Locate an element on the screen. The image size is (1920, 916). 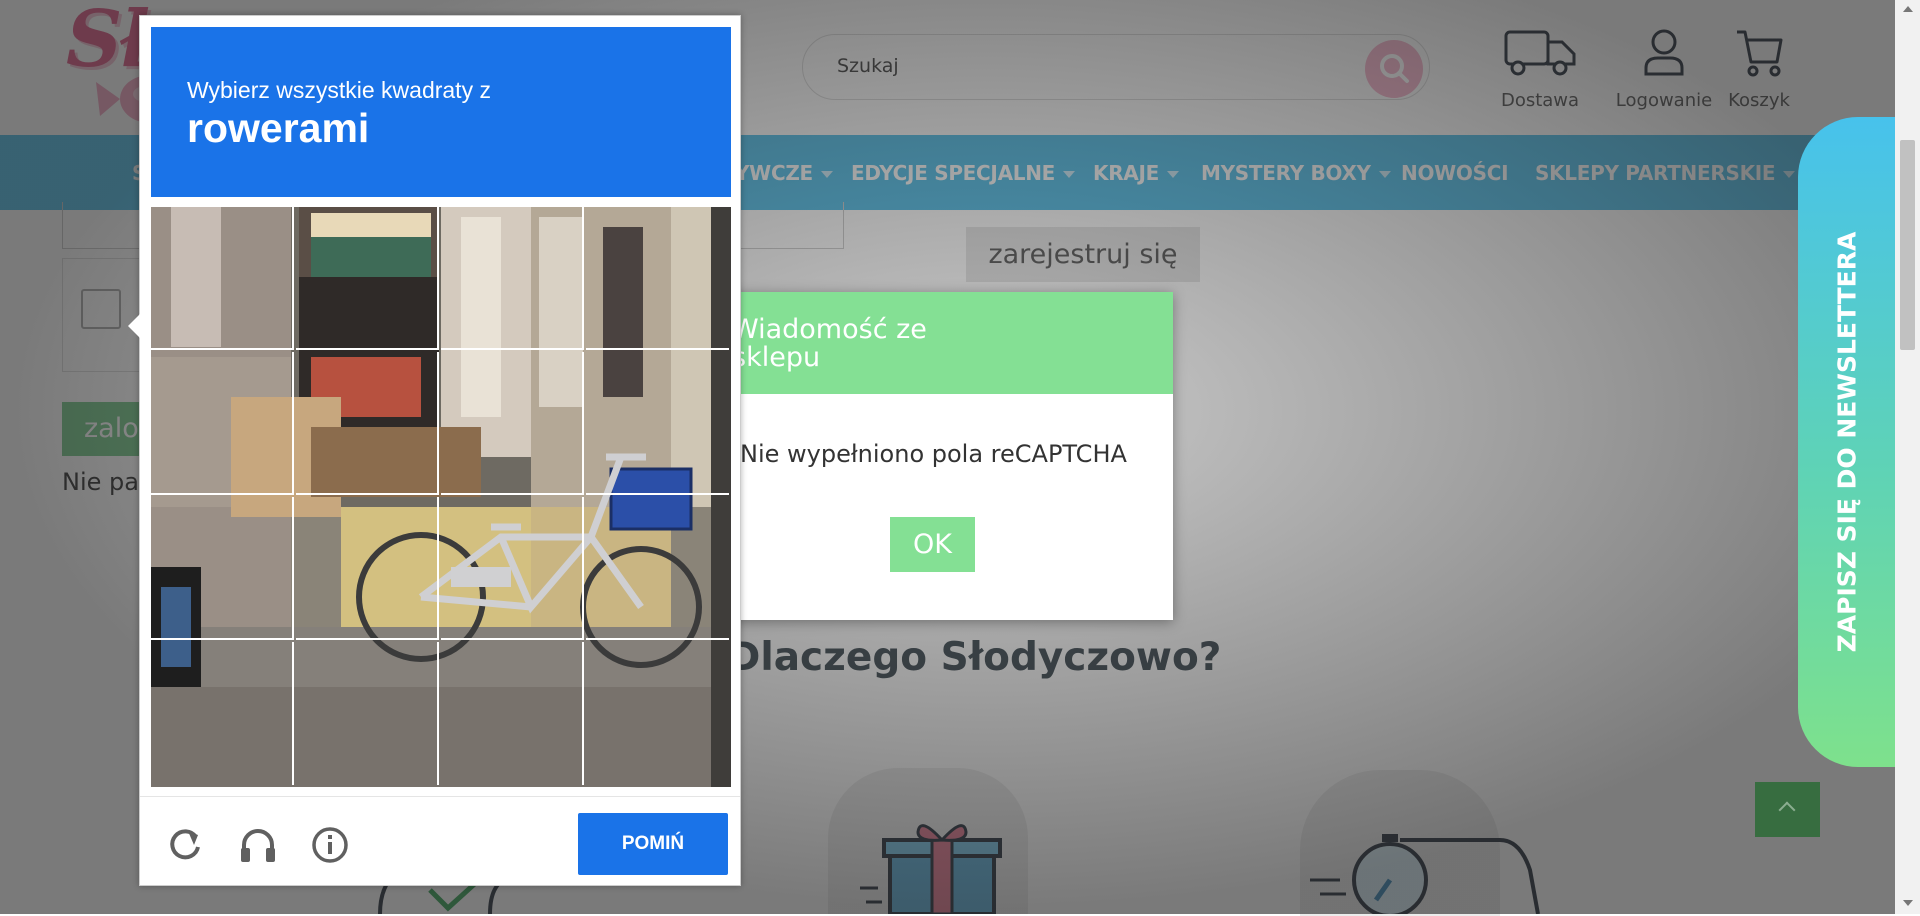
delivery-link: Dostawa is located at coordinates (1540, 68).